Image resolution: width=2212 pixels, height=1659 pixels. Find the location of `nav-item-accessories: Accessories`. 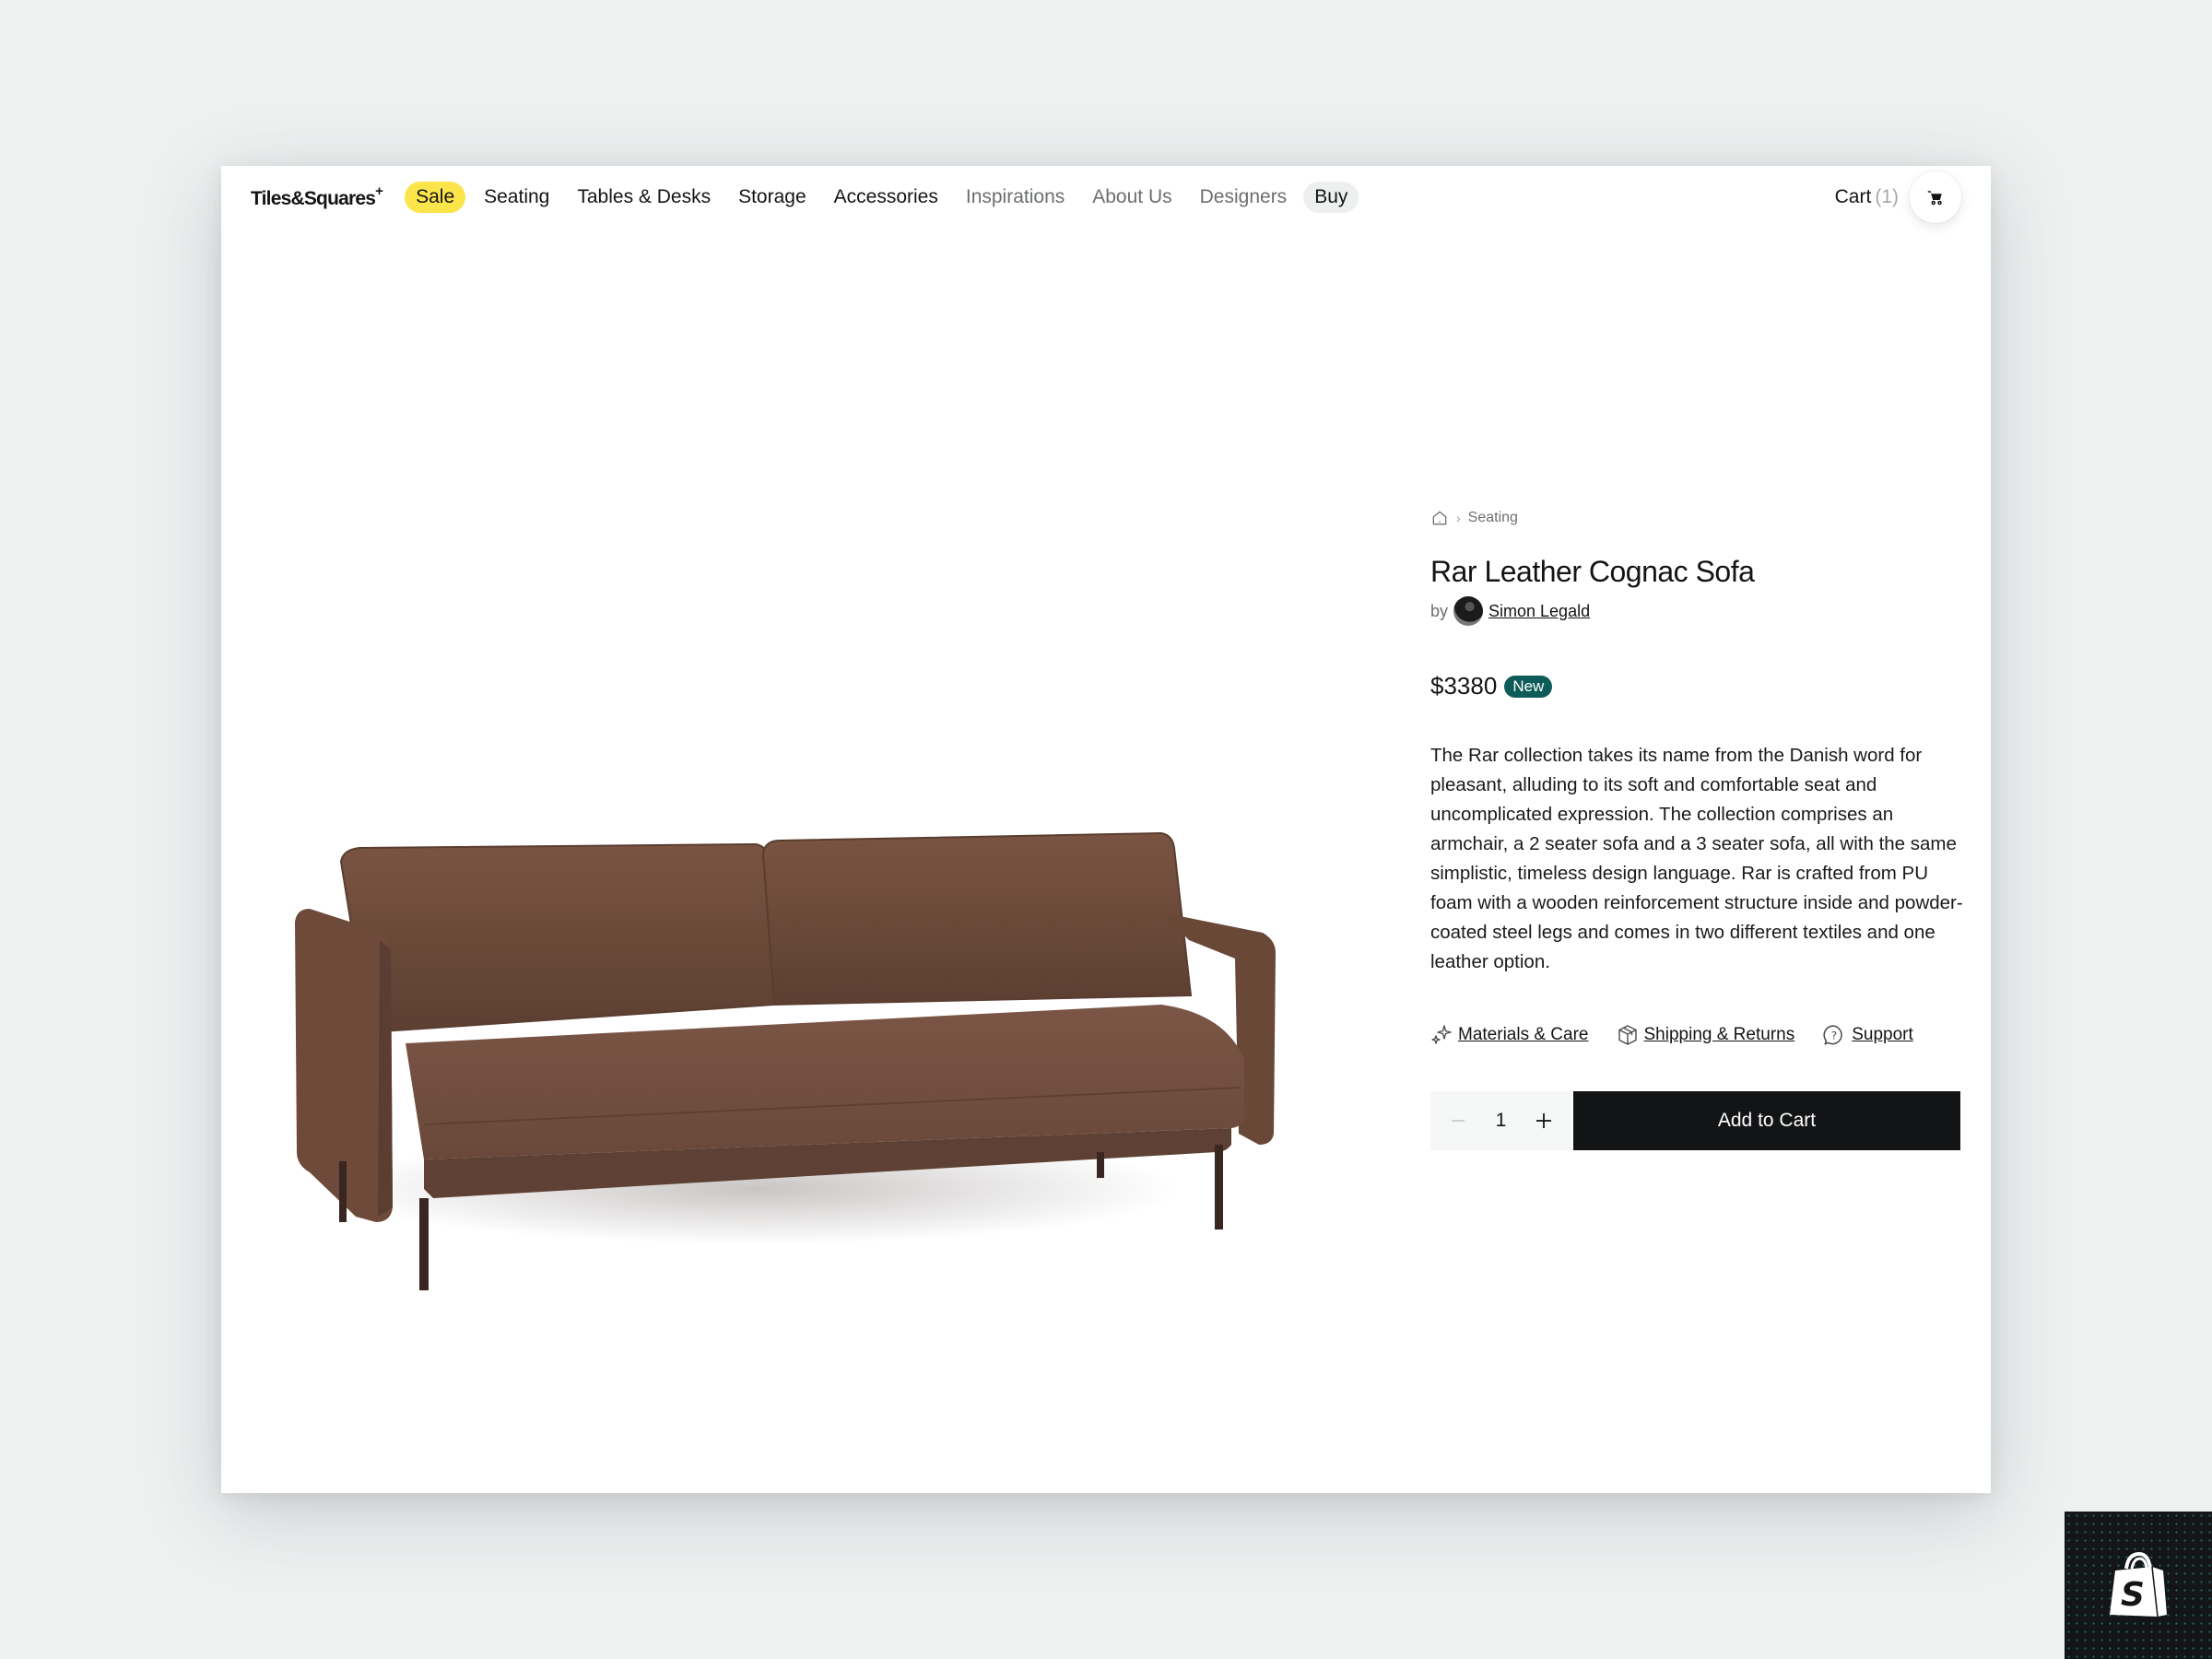

nav-item-accessories: Accessories is located at coordinates (886, 197).